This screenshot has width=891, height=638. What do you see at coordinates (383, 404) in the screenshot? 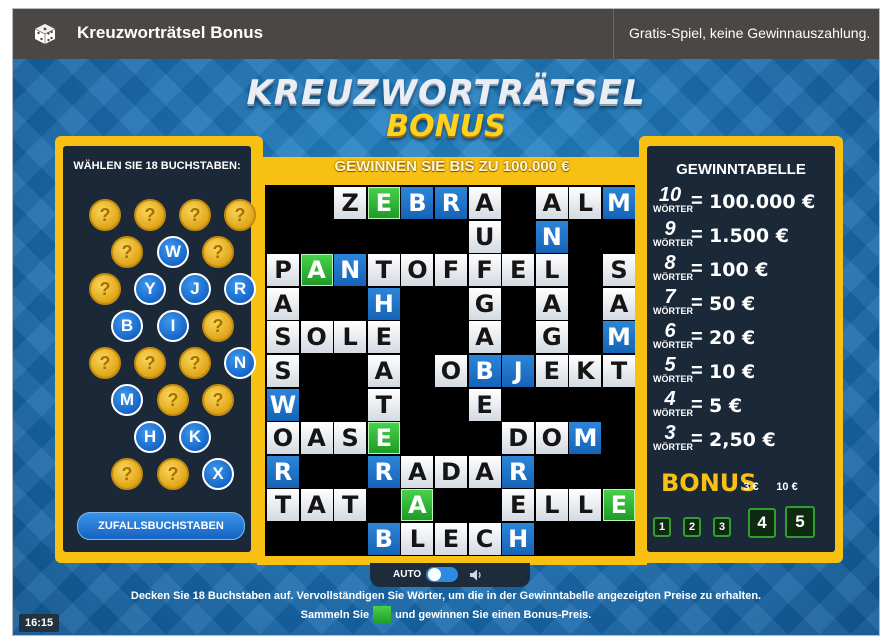
I see `grid-cell: T` at bounding box center [383, 404].